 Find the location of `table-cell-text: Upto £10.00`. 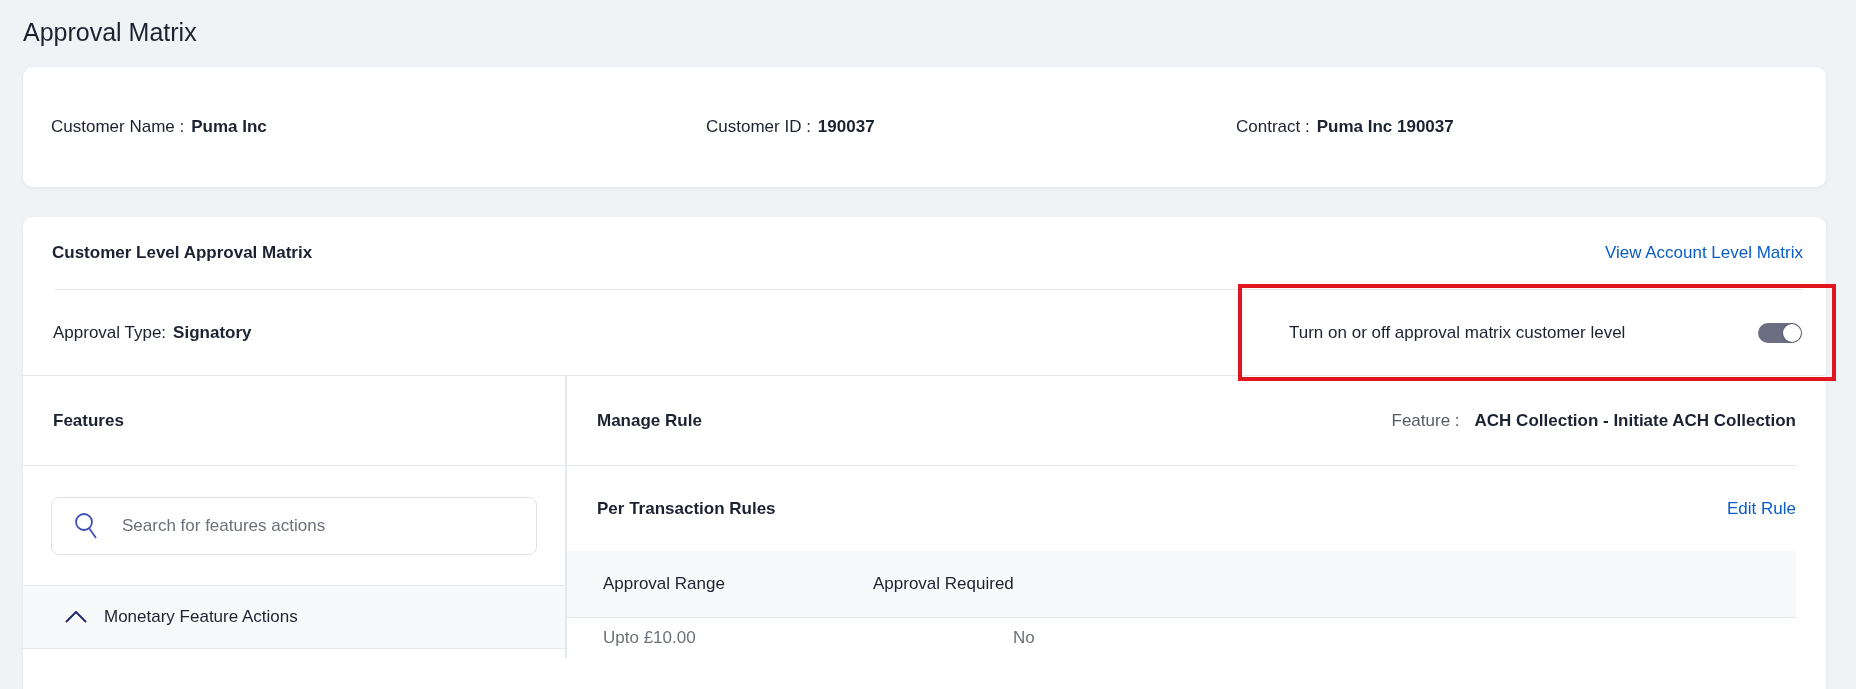

table-cell-text: Upto £10.00 is located at coordinates (649, 638).